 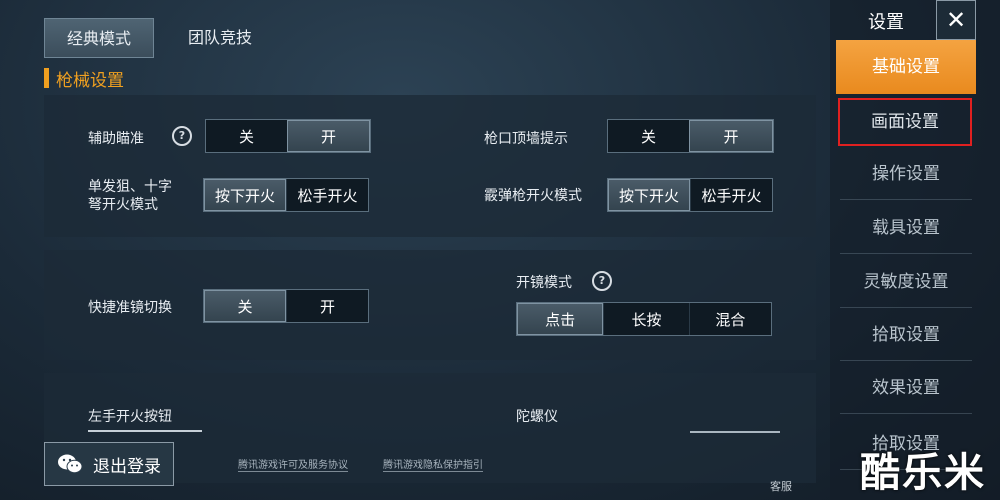 I want to click on section-title: 枪械设置, so click(x=90, y=81).